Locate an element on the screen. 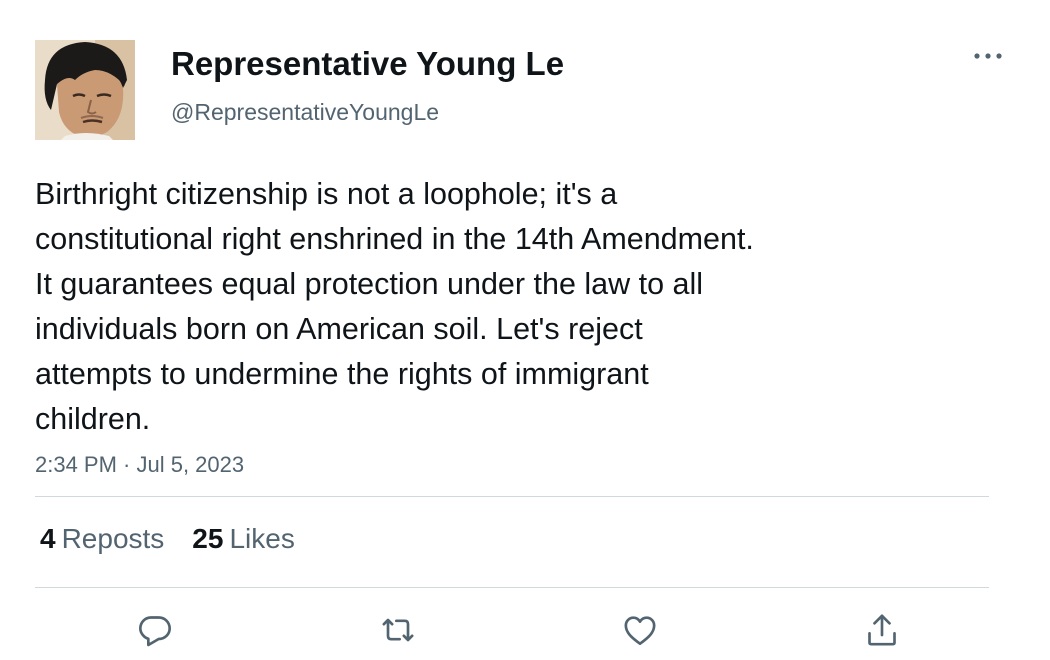  comment-icon is located at coordinates (155, 631).